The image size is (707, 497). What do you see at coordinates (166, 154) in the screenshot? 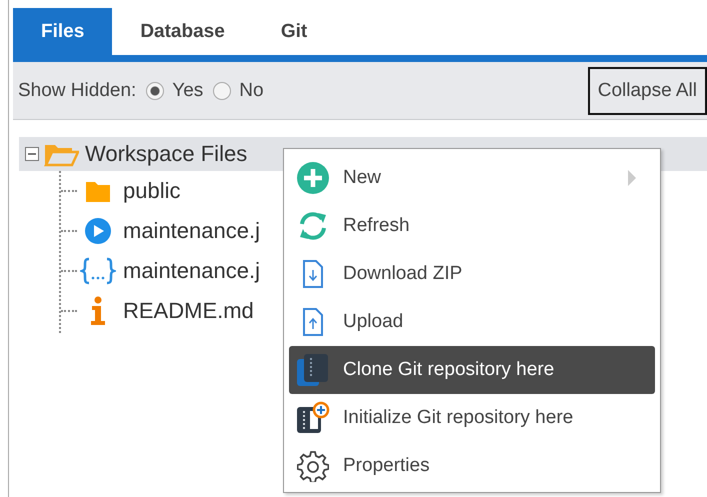
I see `tree-label: Workspace Files` at bounding box center [166, 154].